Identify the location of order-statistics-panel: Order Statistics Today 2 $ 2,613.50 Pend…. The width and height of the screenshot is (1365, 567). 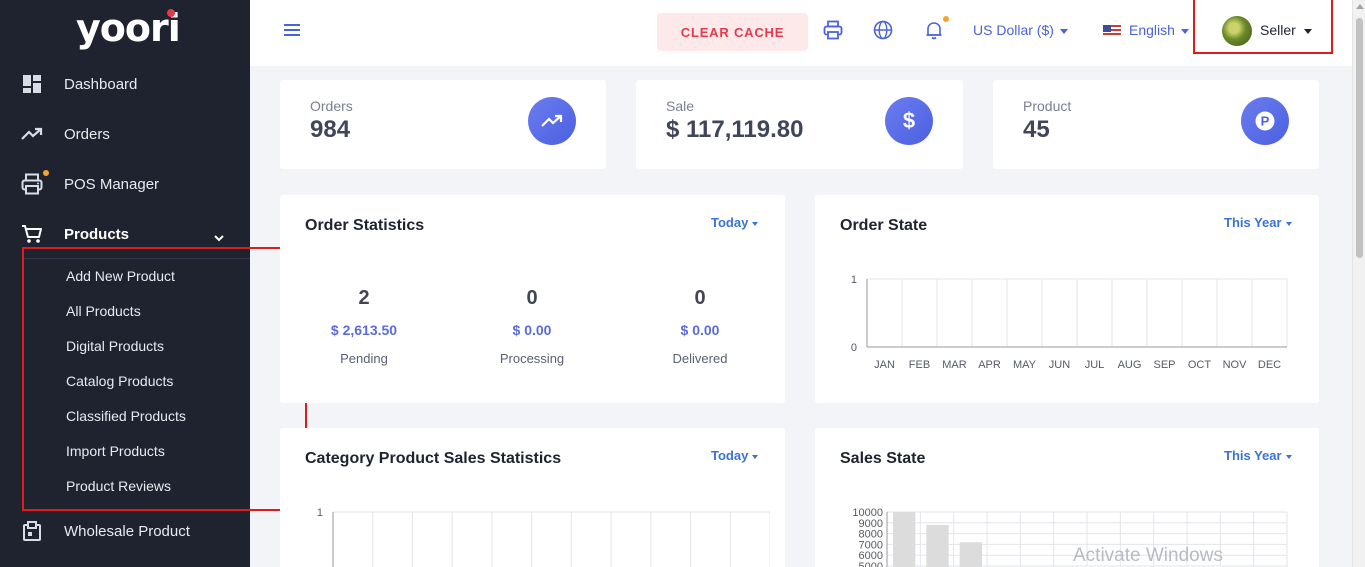
(532, 299).